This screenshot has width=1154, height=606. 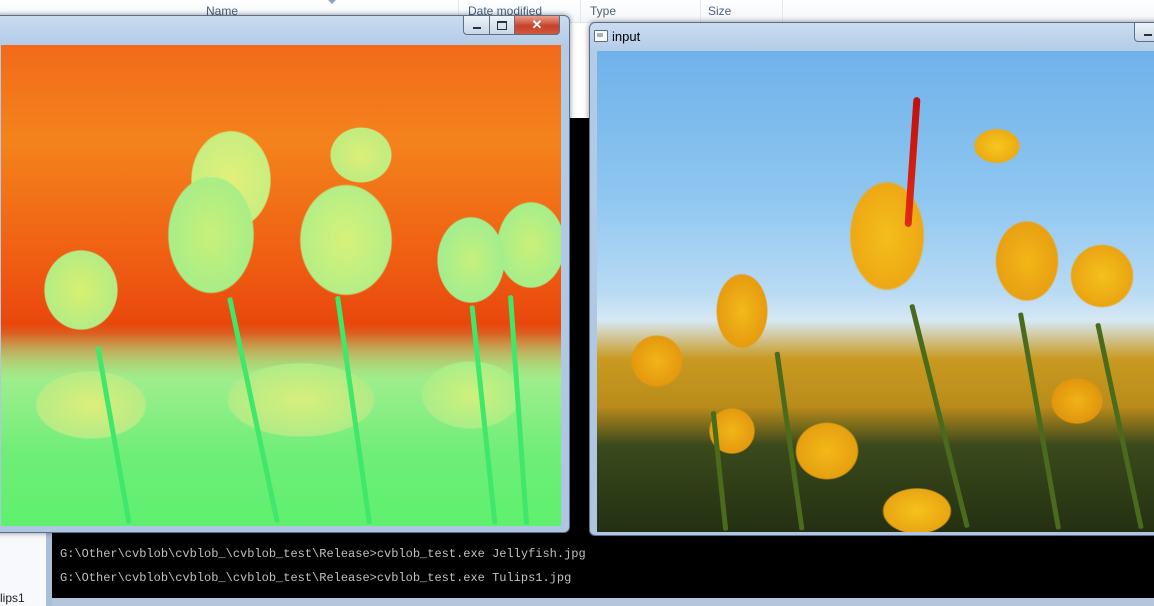 I want to click on close-icon: ✕, so click(x=537, y=24).